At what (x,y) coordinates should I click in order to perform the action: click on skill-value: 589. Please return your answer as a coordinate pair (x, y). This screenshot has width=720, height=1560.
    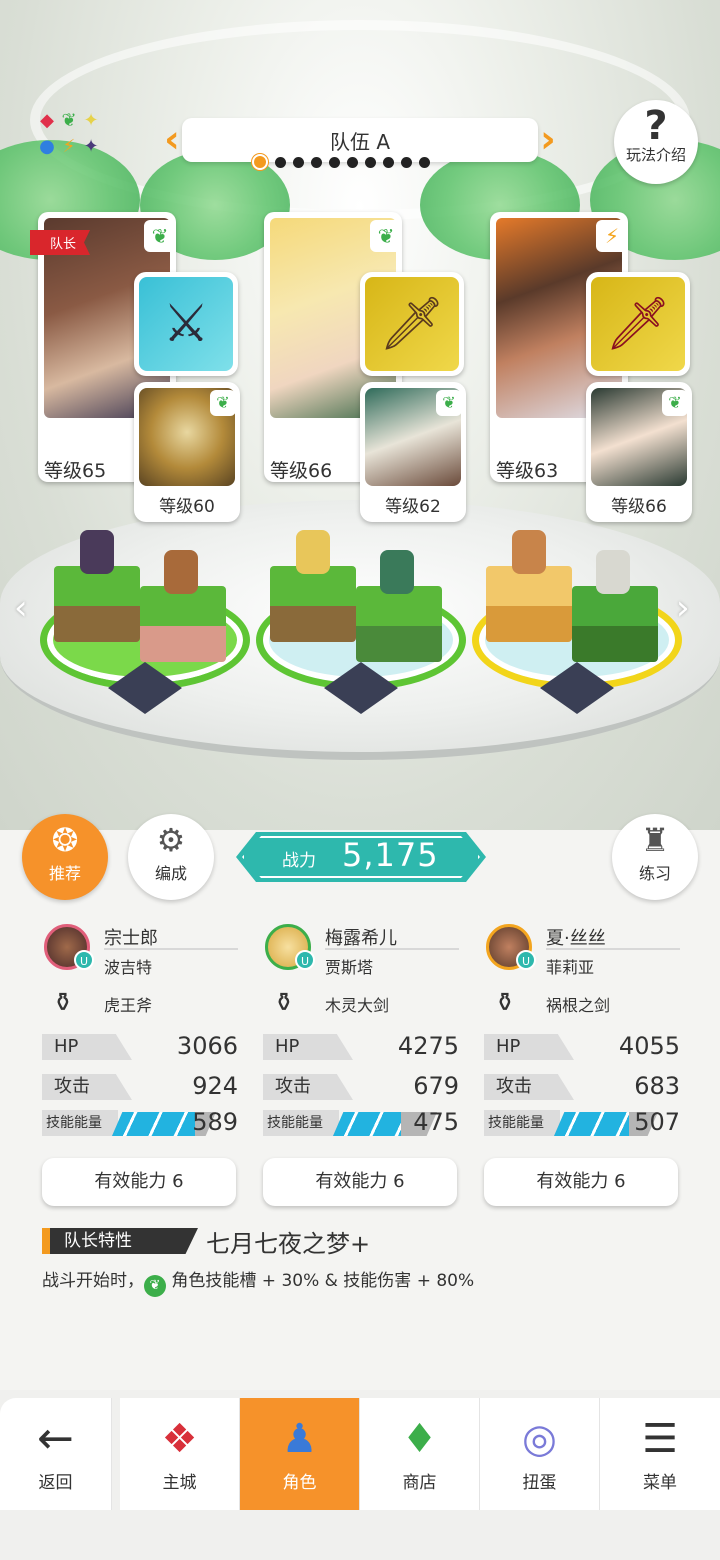
    Looking at the image, I should click on (215, 1122).